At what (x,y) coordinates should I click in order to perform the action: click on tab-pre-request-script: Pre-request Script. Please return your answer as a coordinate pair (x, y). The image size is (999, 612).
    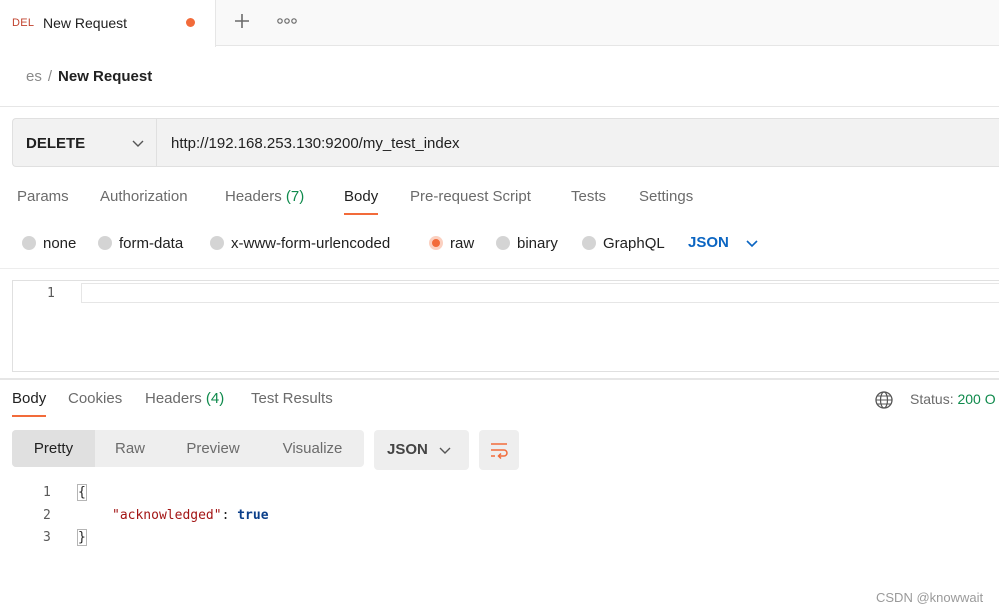
    Looking at the image, I should click on (470, 196).